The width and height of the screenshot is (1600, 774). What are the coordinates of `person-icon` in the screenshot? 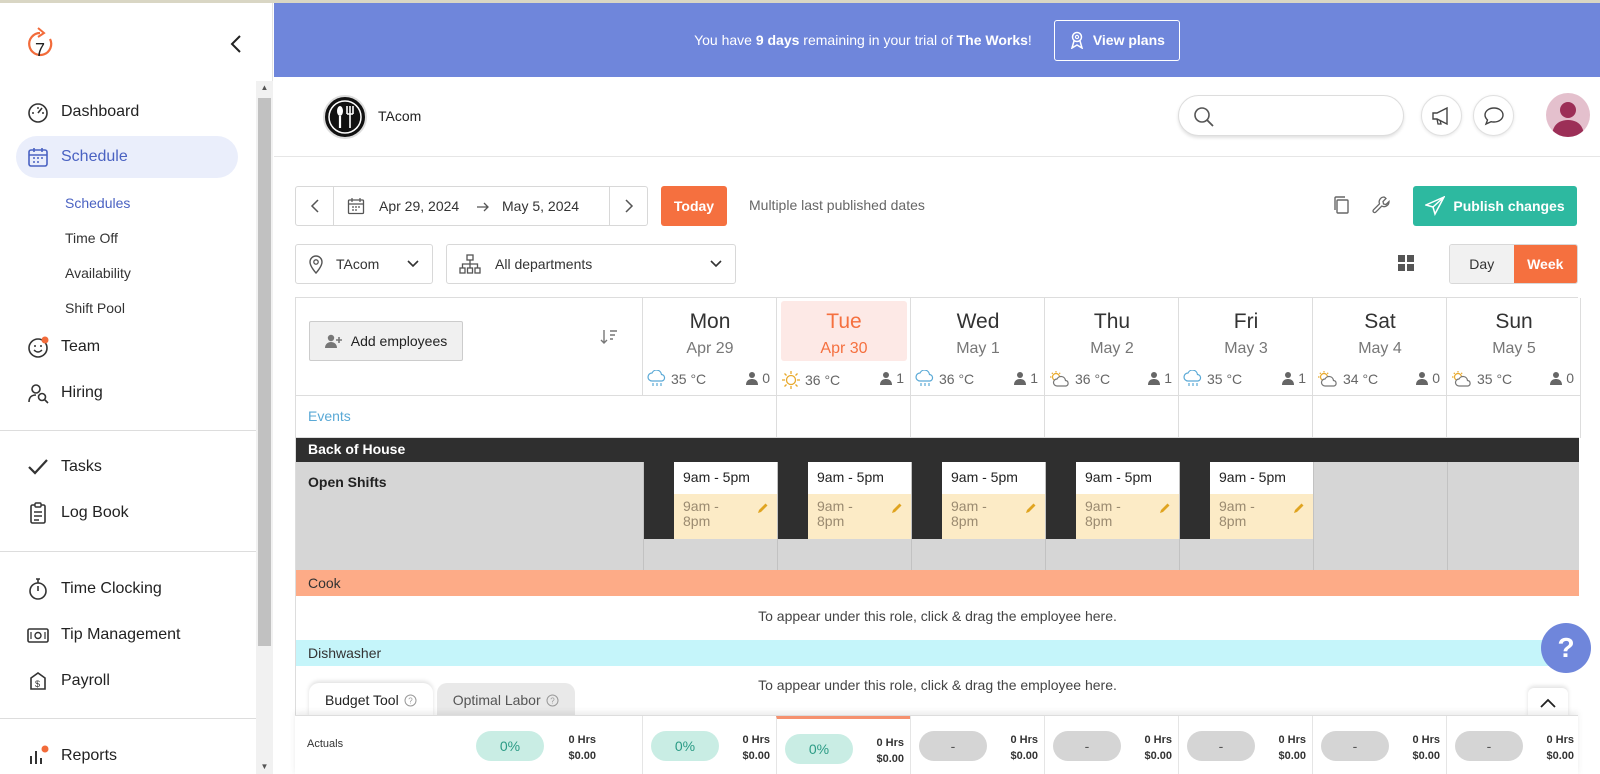 It's located at (1422, 378).